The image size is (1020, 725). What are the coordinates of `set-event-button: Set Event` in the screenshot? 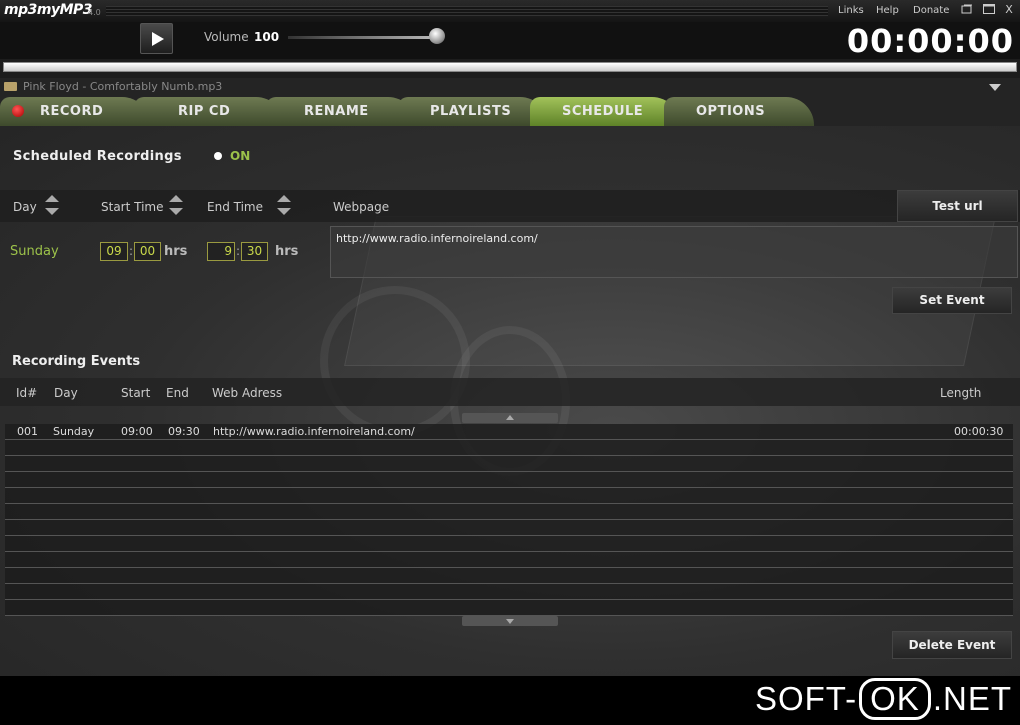 It's located at (952, 300).